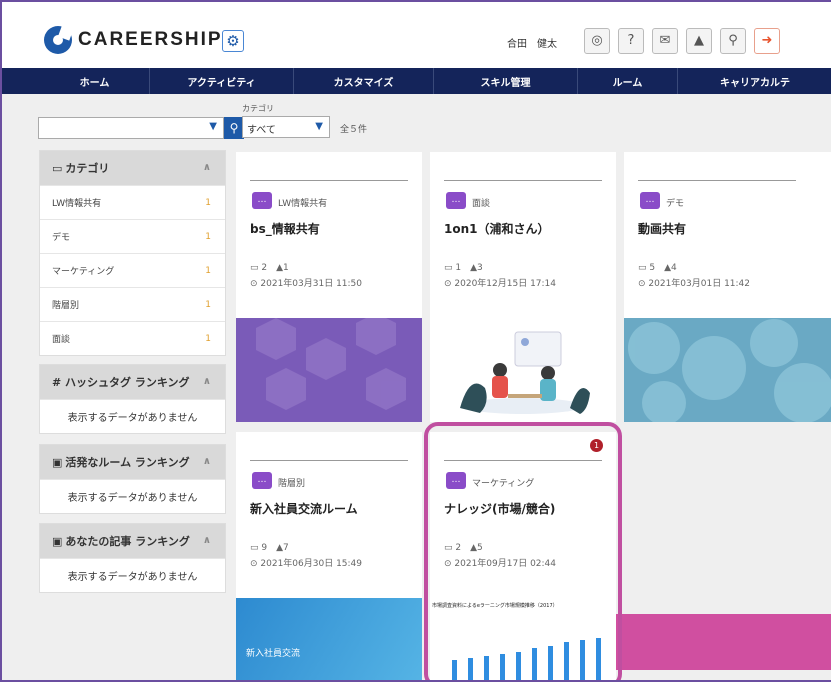 This screenshot has width=831, height=682. I want to click on member-count: 3, so click(480, 268).